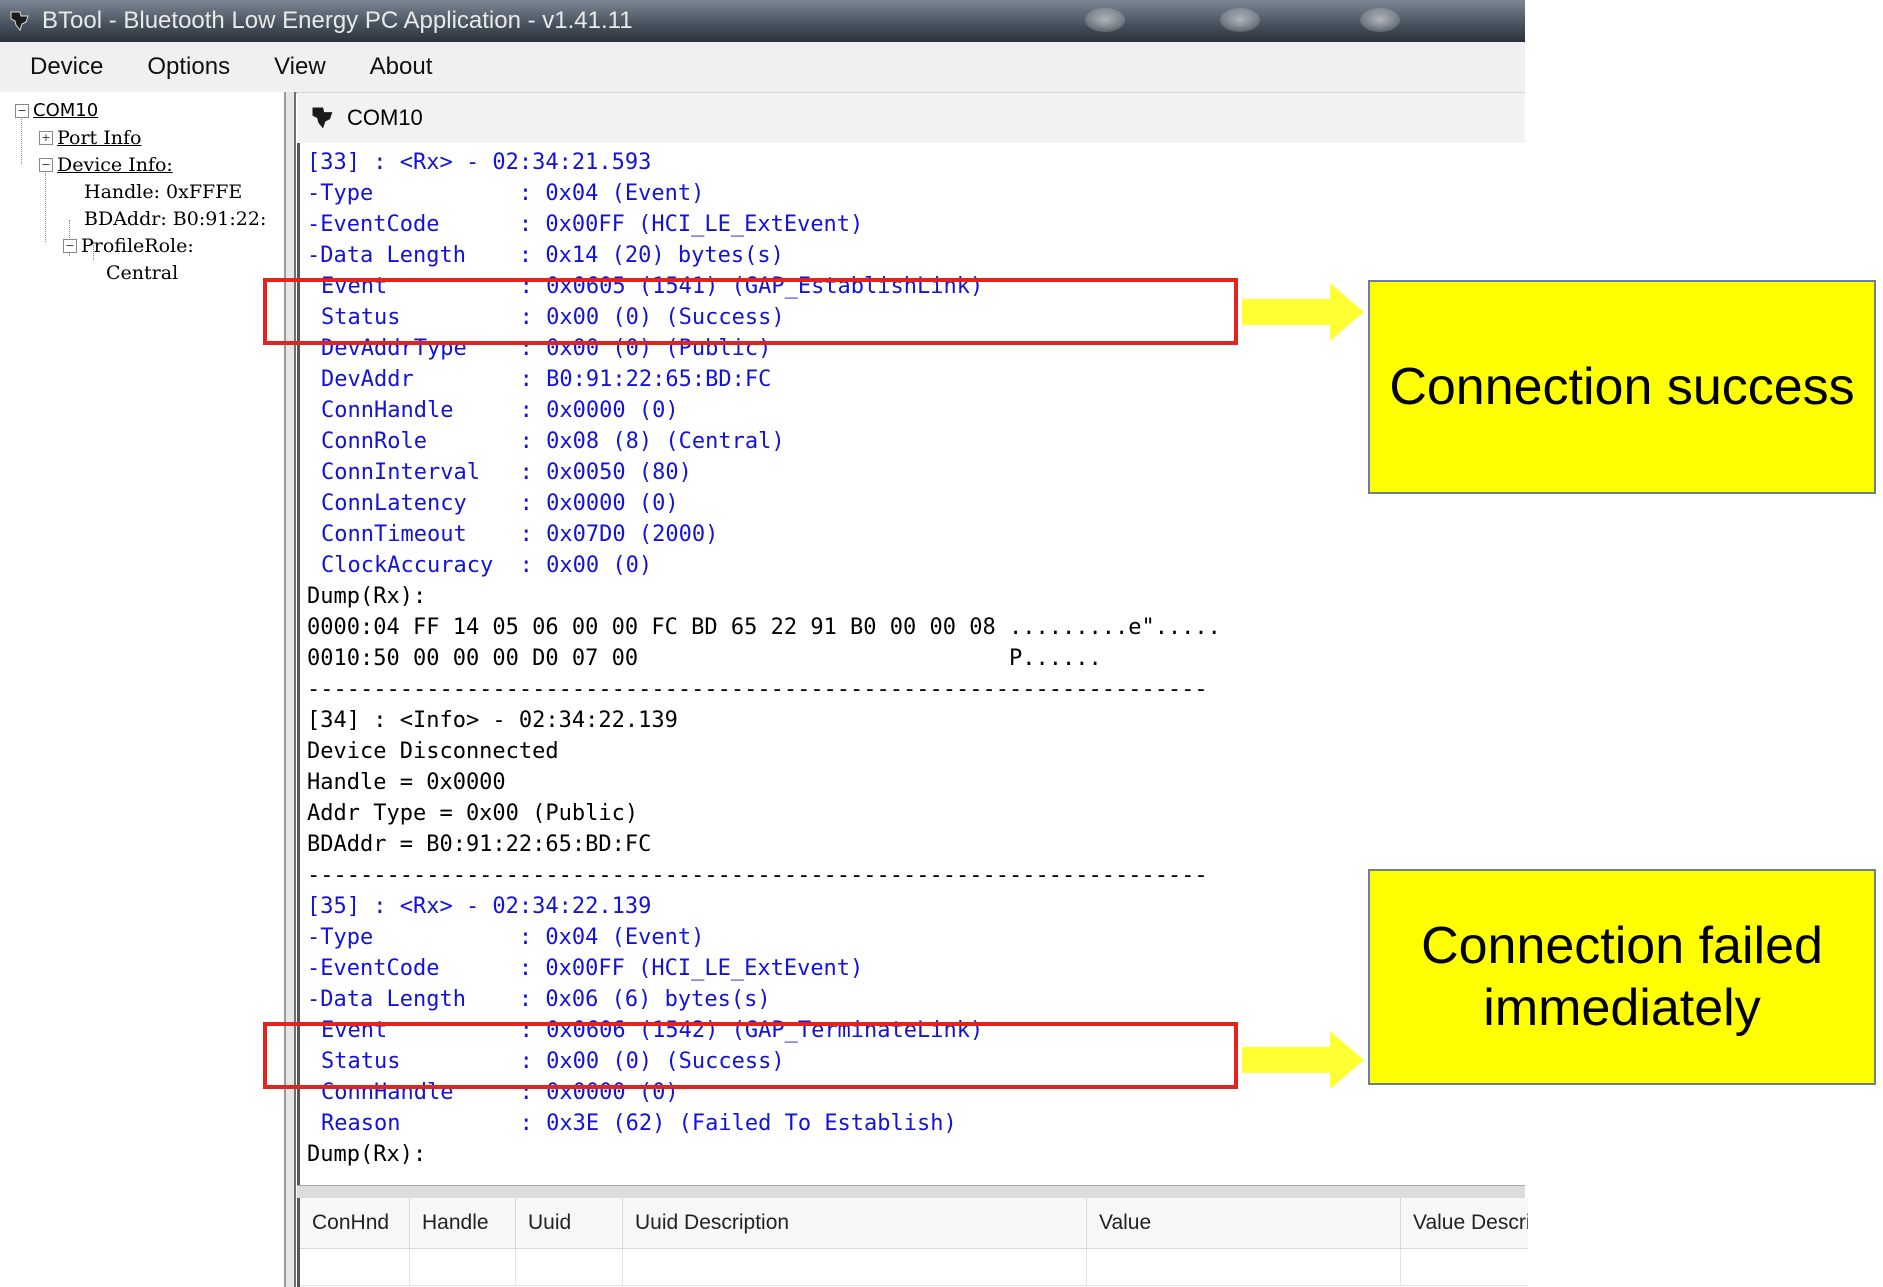 This screenshot has height=1287, width=1883. Describe the element at coordinates (291, 689) in the screenshot. I see `panel-splitter` at that location.